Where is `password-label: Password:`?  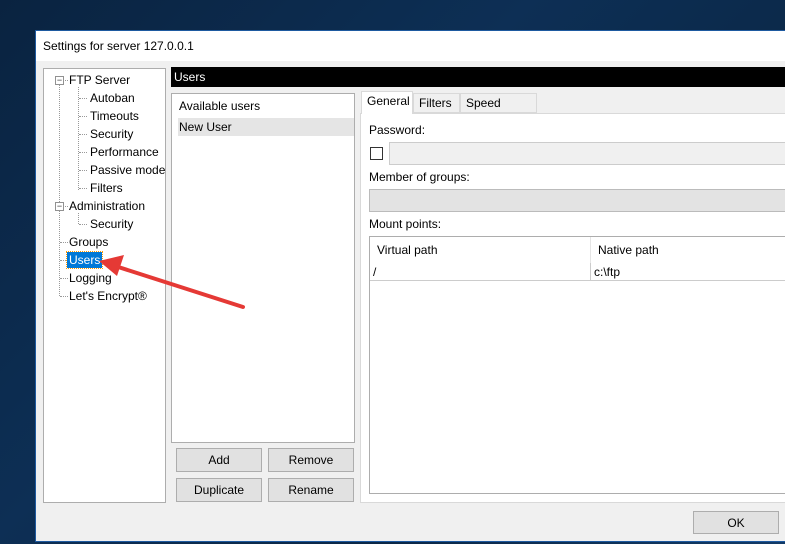
password-label: Password: is located at coordinates (397, 130).